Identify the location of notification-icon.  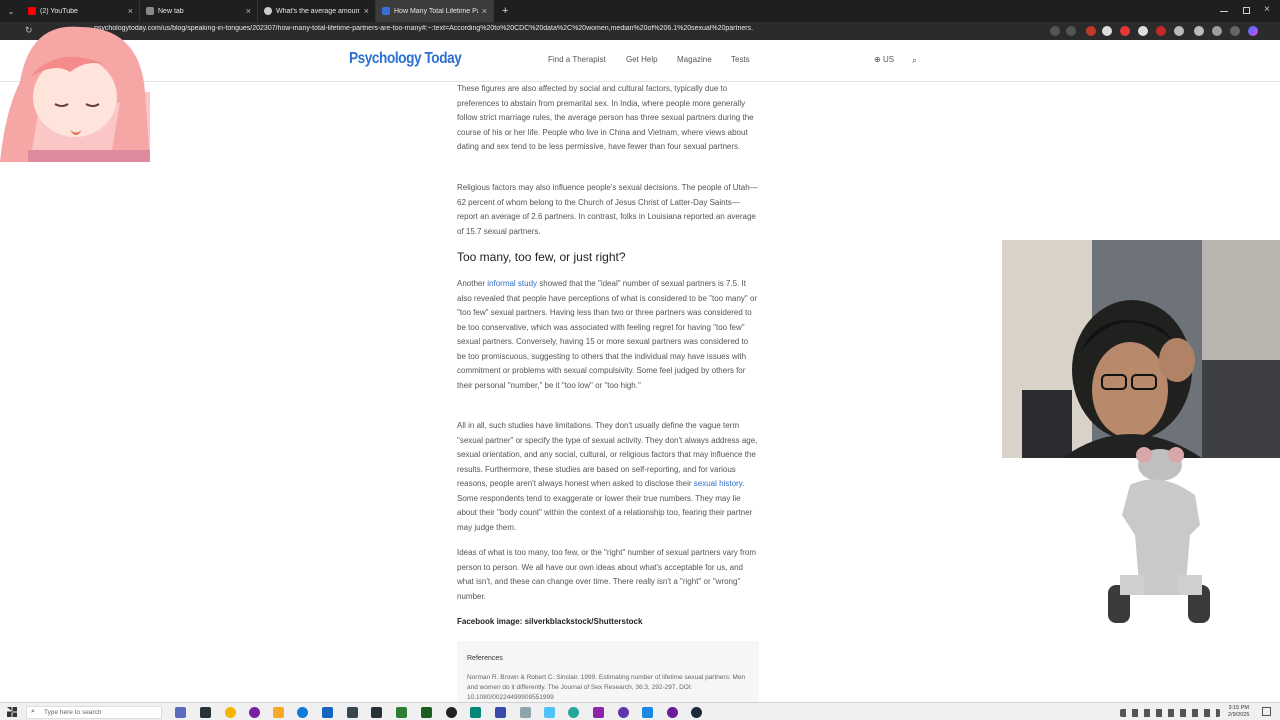
(1266, 711).